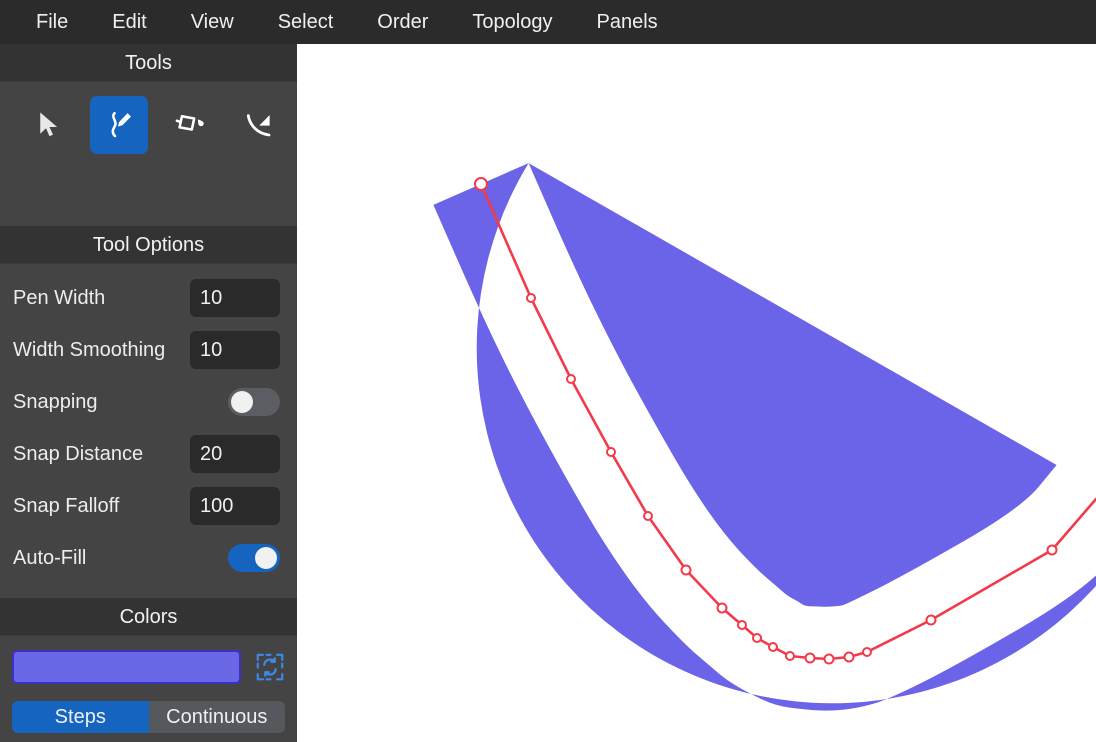 The width and height of the screenshot is (1096, 742). I want to click on curve-bend-icon, so click(259, 125).